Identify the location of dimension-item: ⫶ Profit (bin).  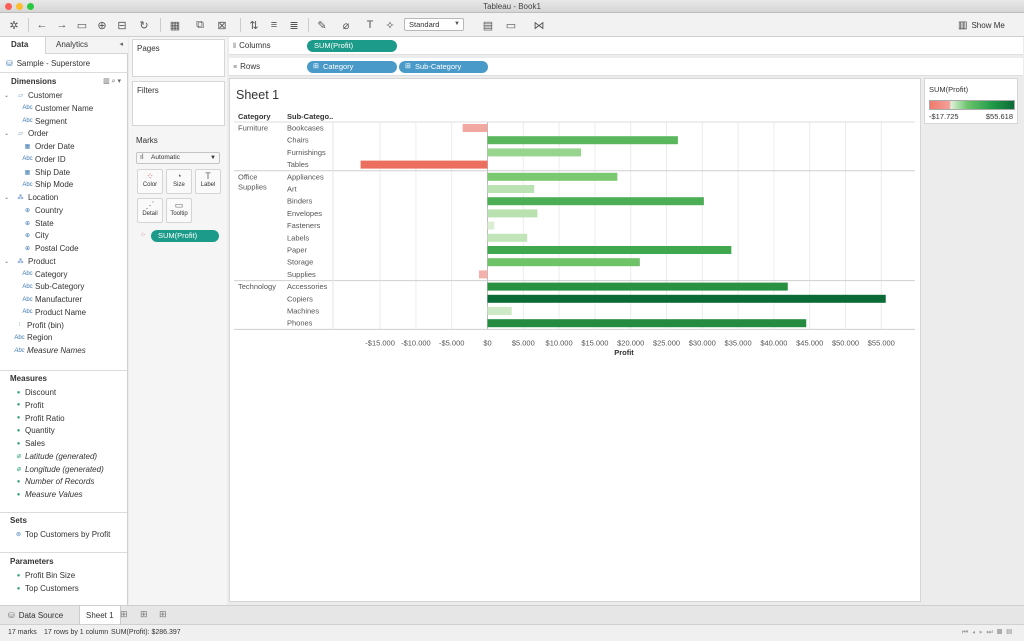
(38, 325).